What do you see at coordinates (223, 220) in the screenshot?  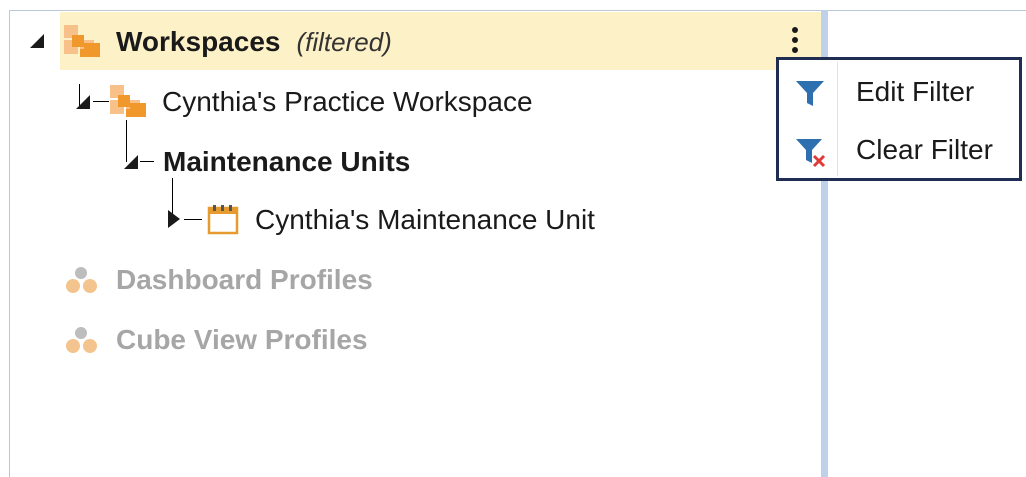 I see `maintenance-unit-icon` at bounding box center [223, 220].